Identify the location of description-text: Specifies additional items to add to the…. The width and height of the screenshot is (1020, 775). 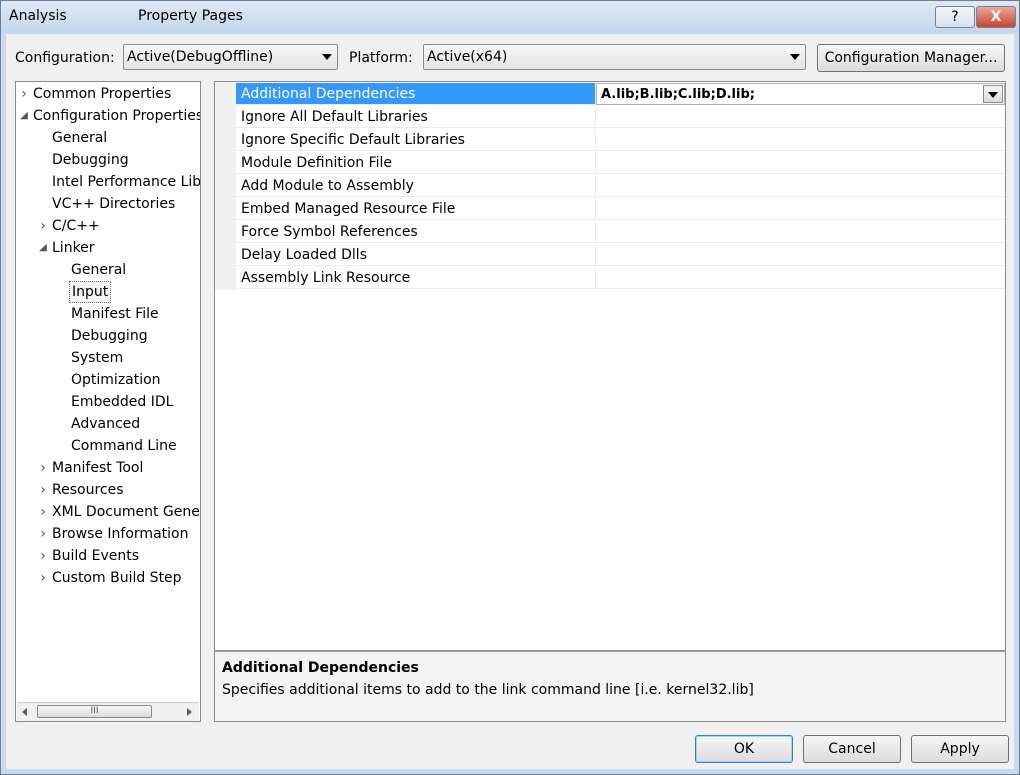
(488, 690).